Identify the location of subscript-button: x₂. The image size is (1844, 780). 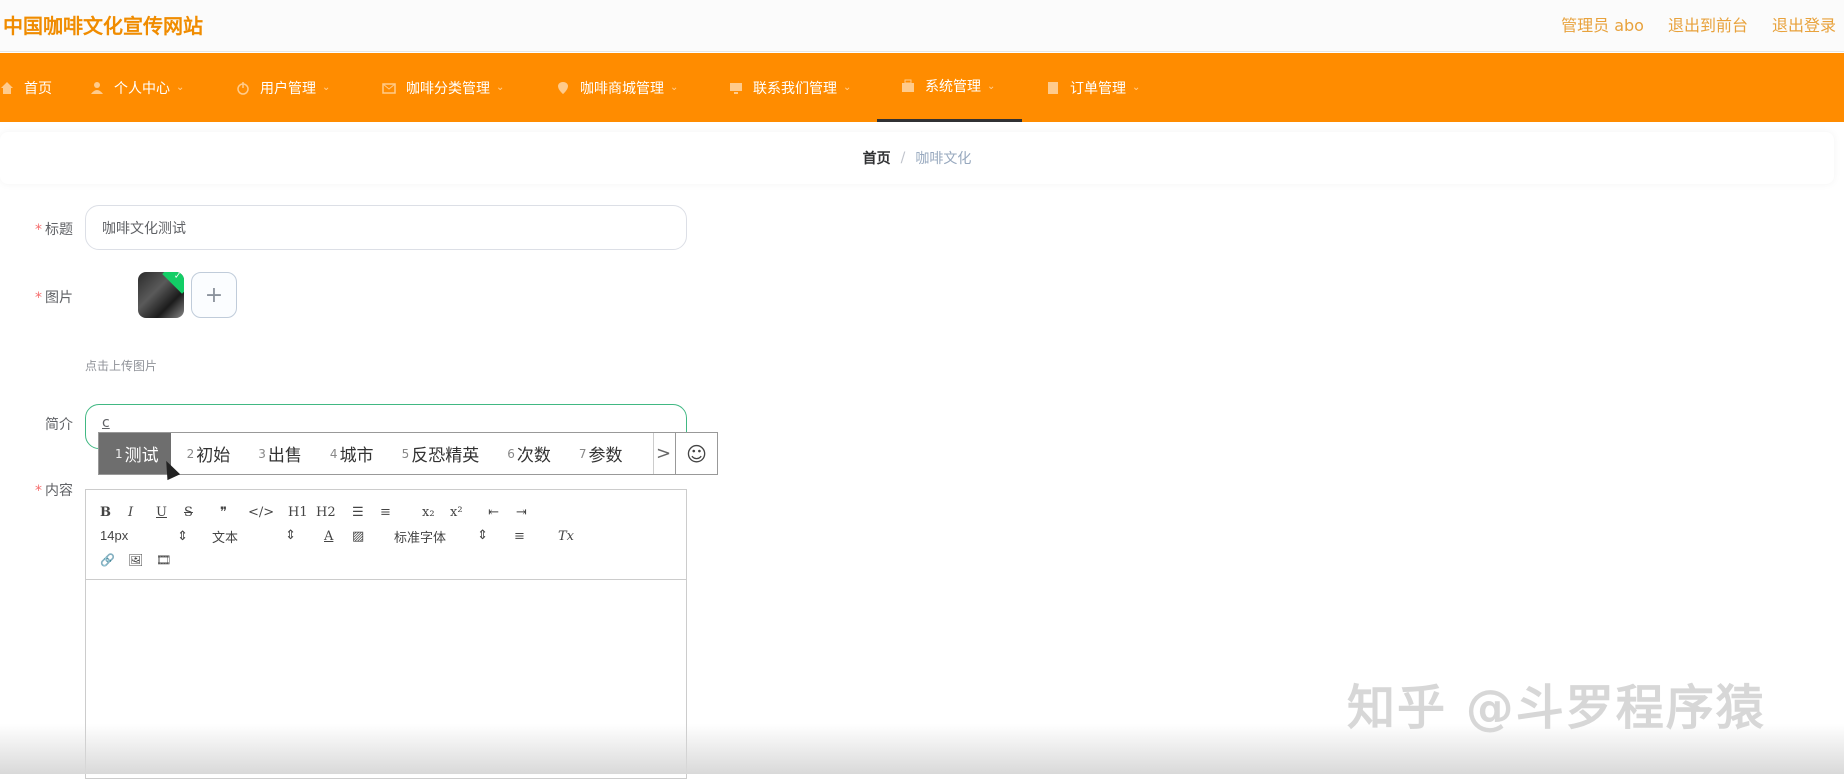
(436, 512).